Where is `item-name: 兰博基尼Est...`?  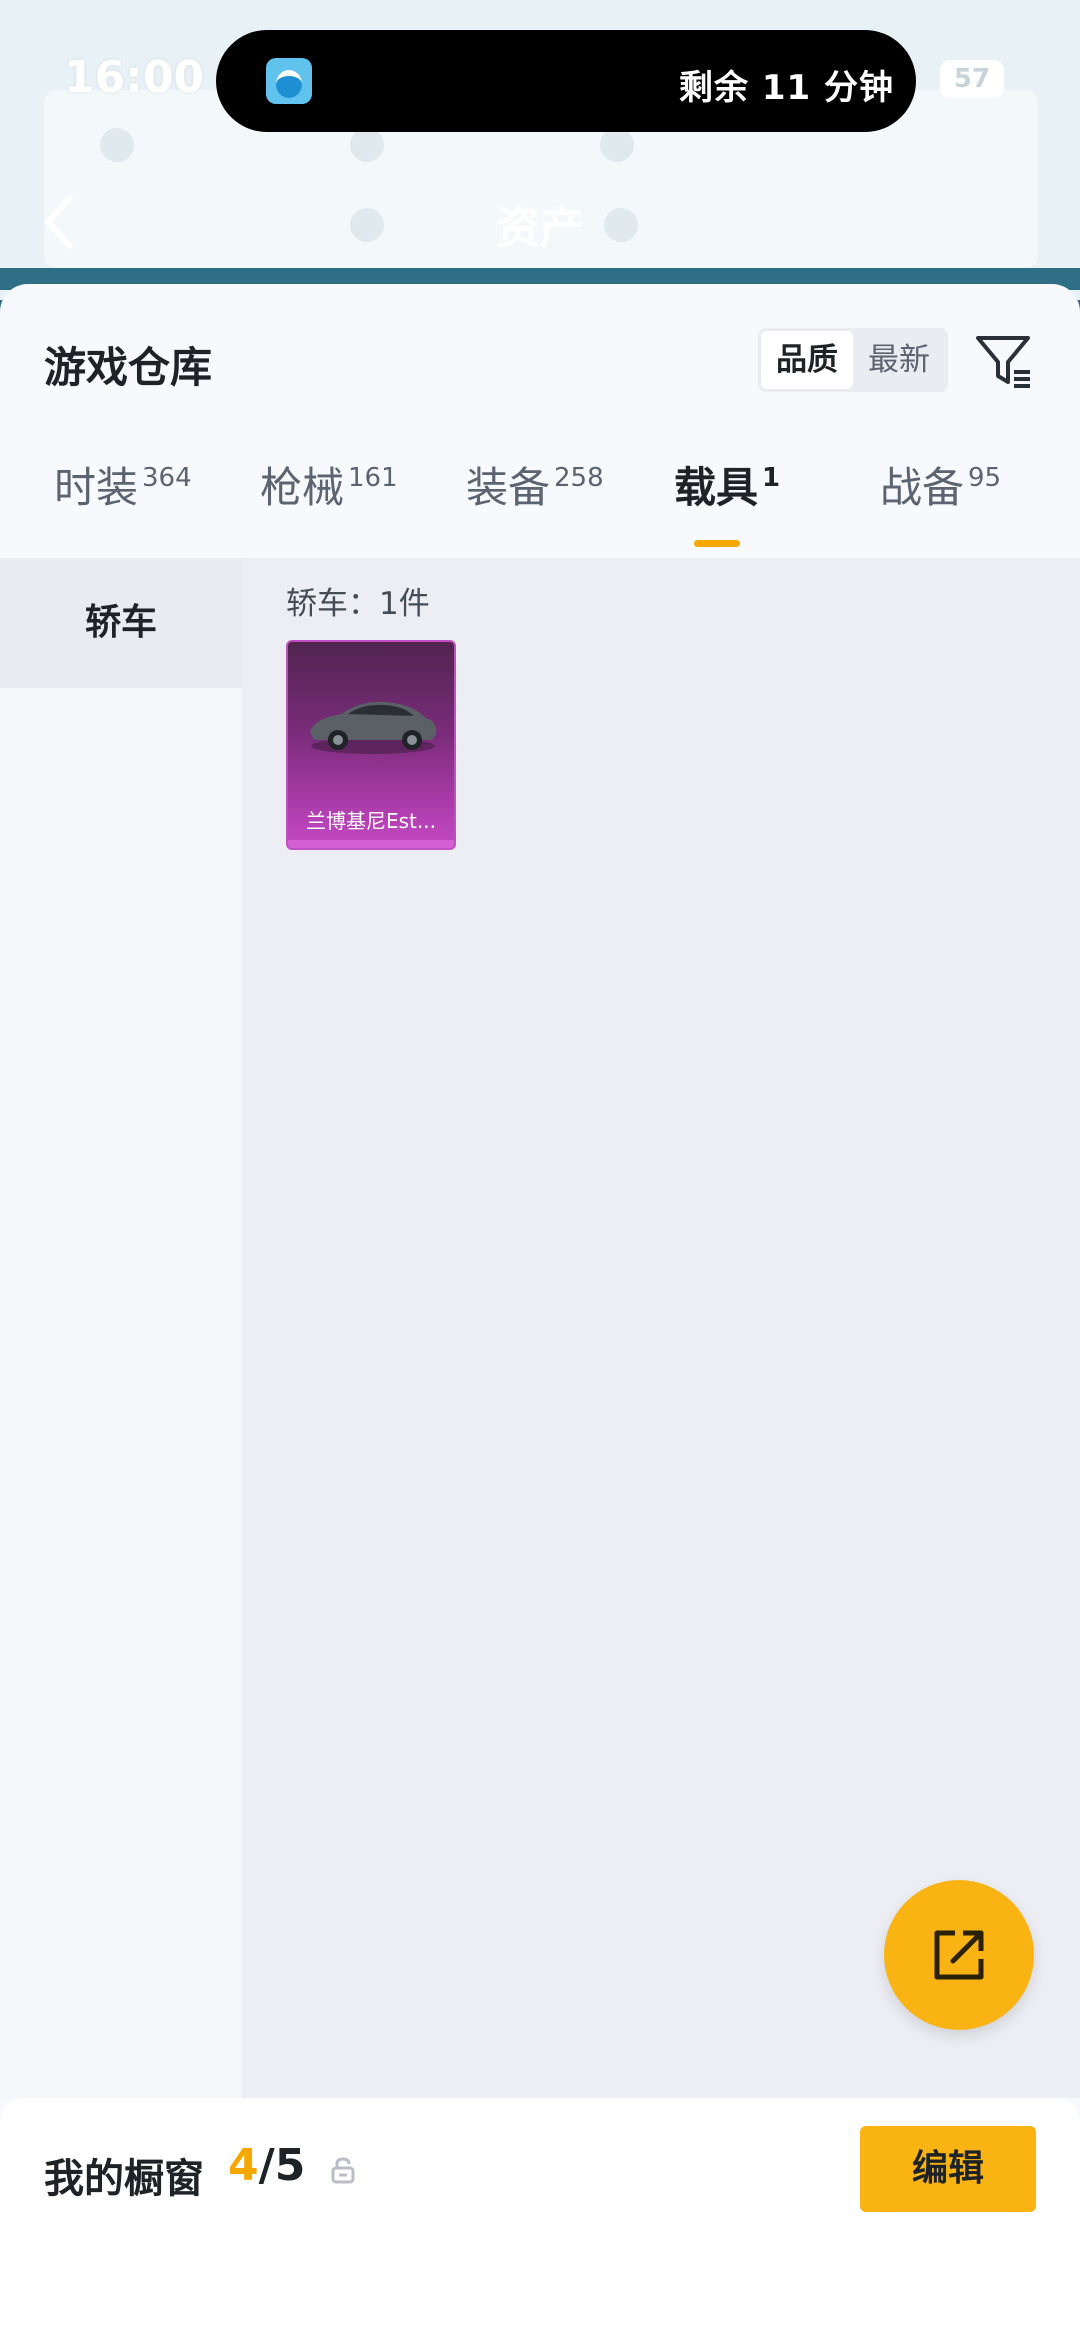
item-name: 兰博基尼Est... is located at coordinates (371, 821).